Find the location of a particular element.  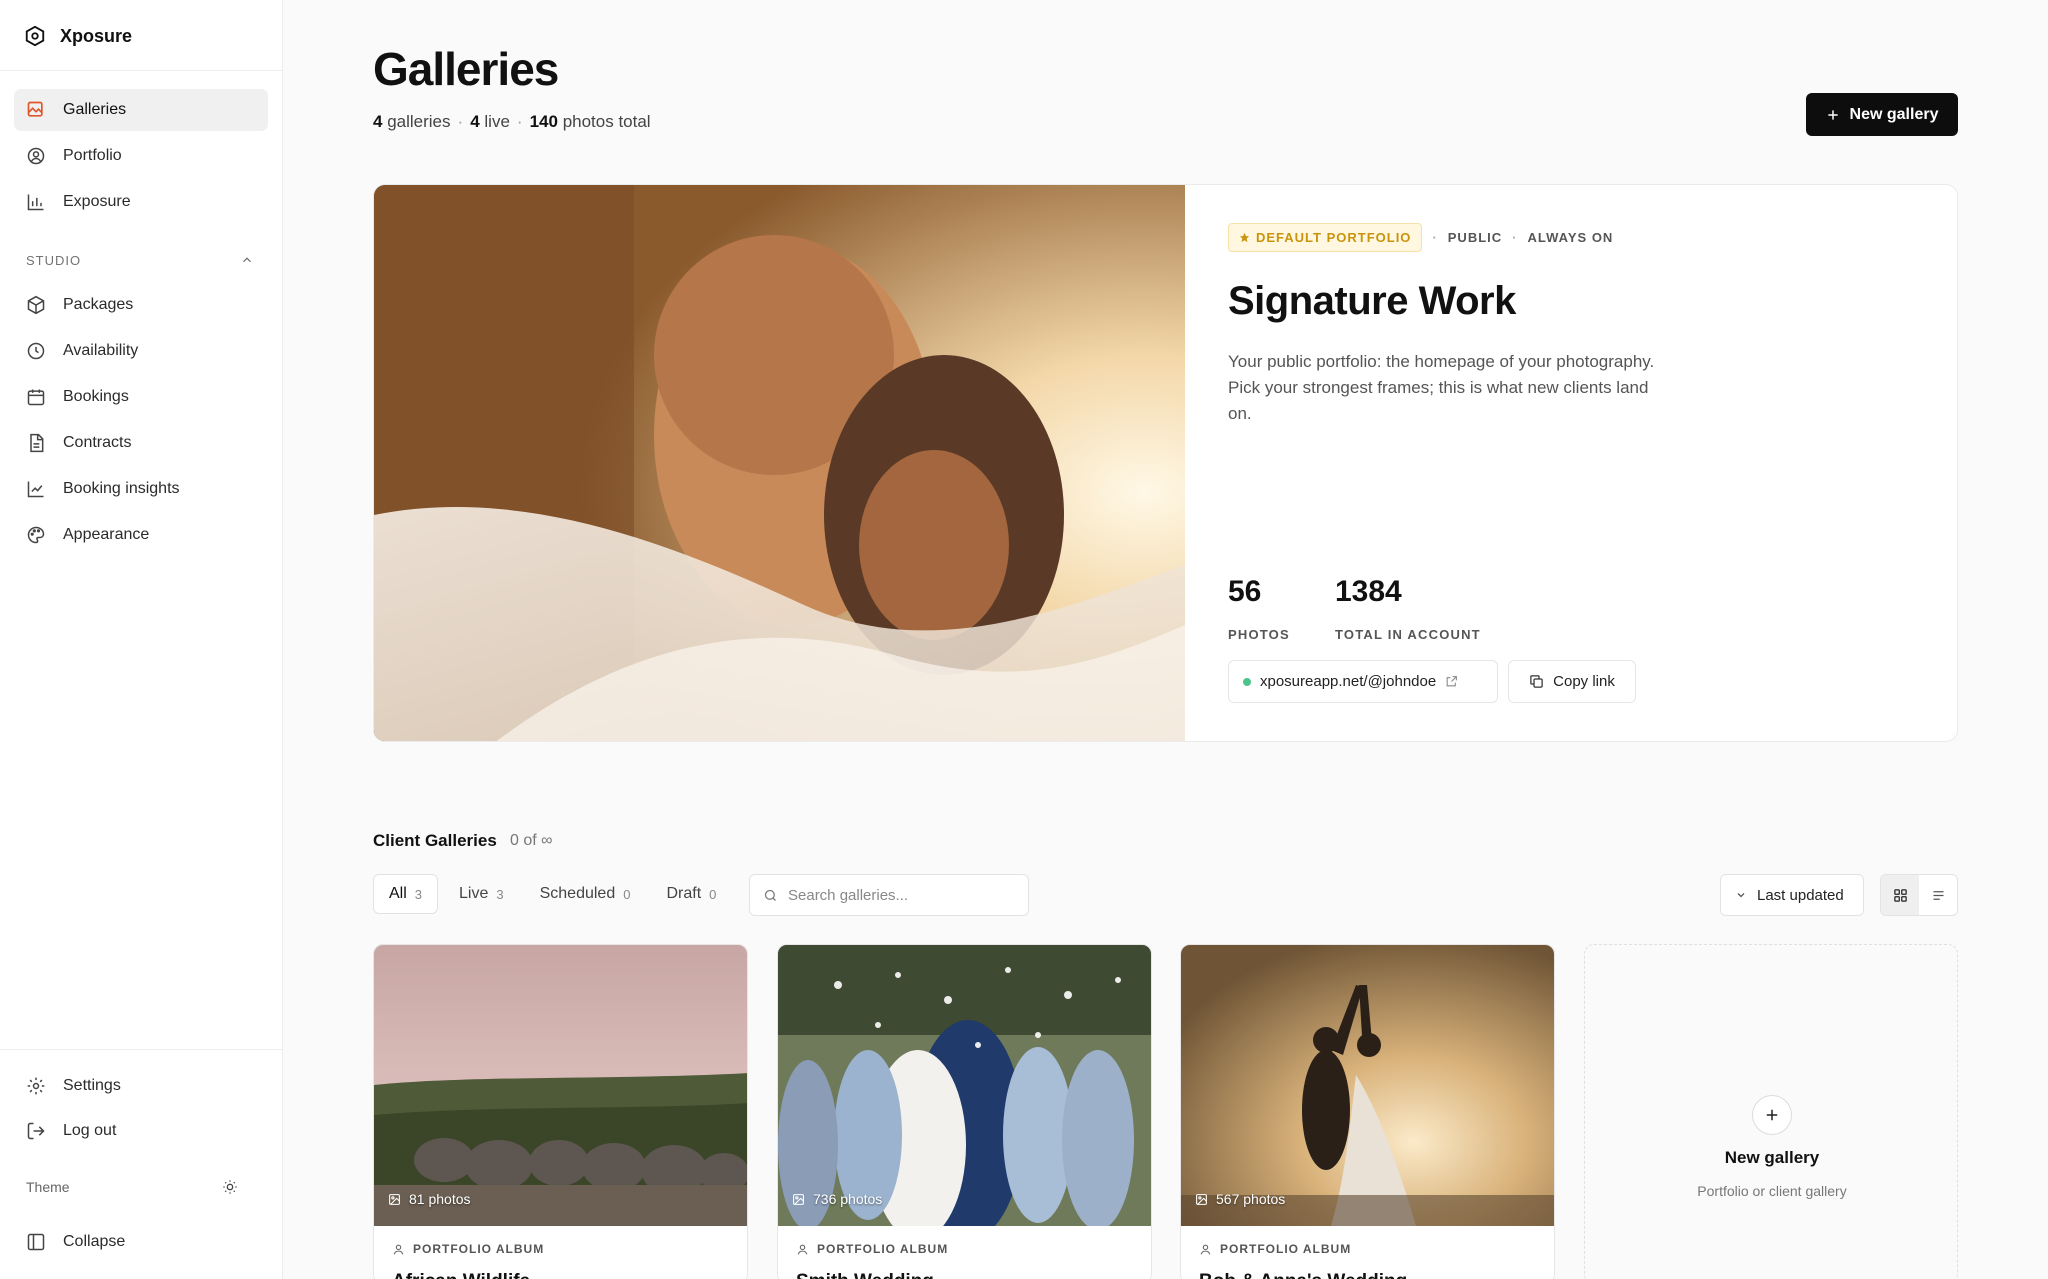

sidebar-item-packages: Packages is located at coordinates (141, 305).